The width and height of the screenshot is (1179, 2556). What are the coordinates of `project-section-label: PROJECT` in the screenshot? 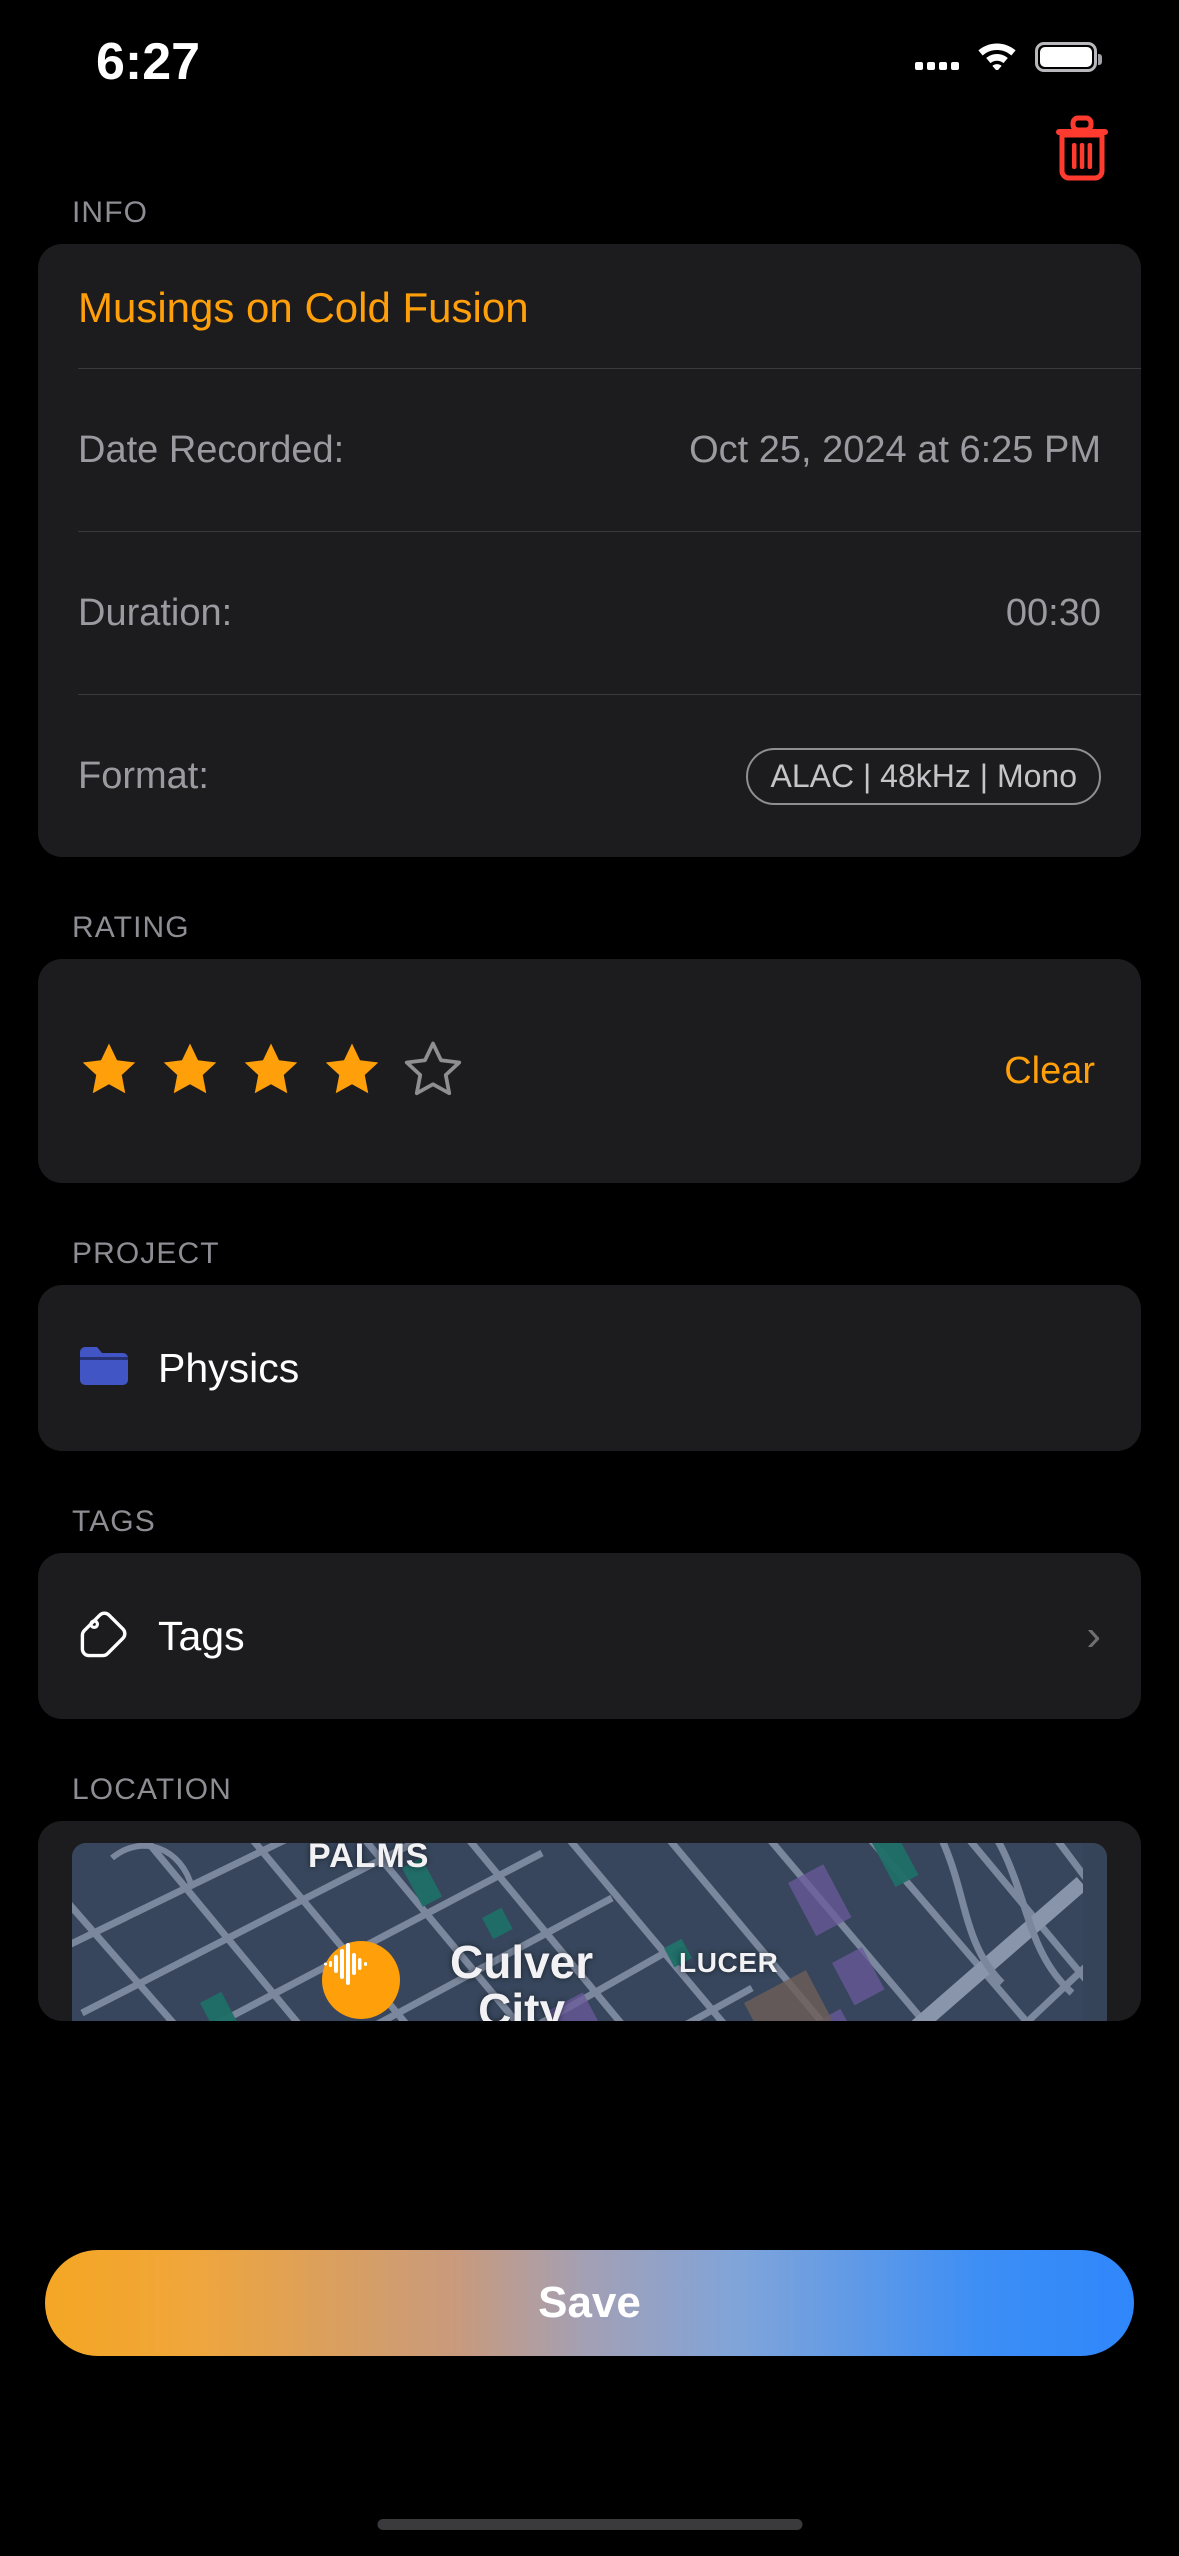 It's located at (146, 1254).